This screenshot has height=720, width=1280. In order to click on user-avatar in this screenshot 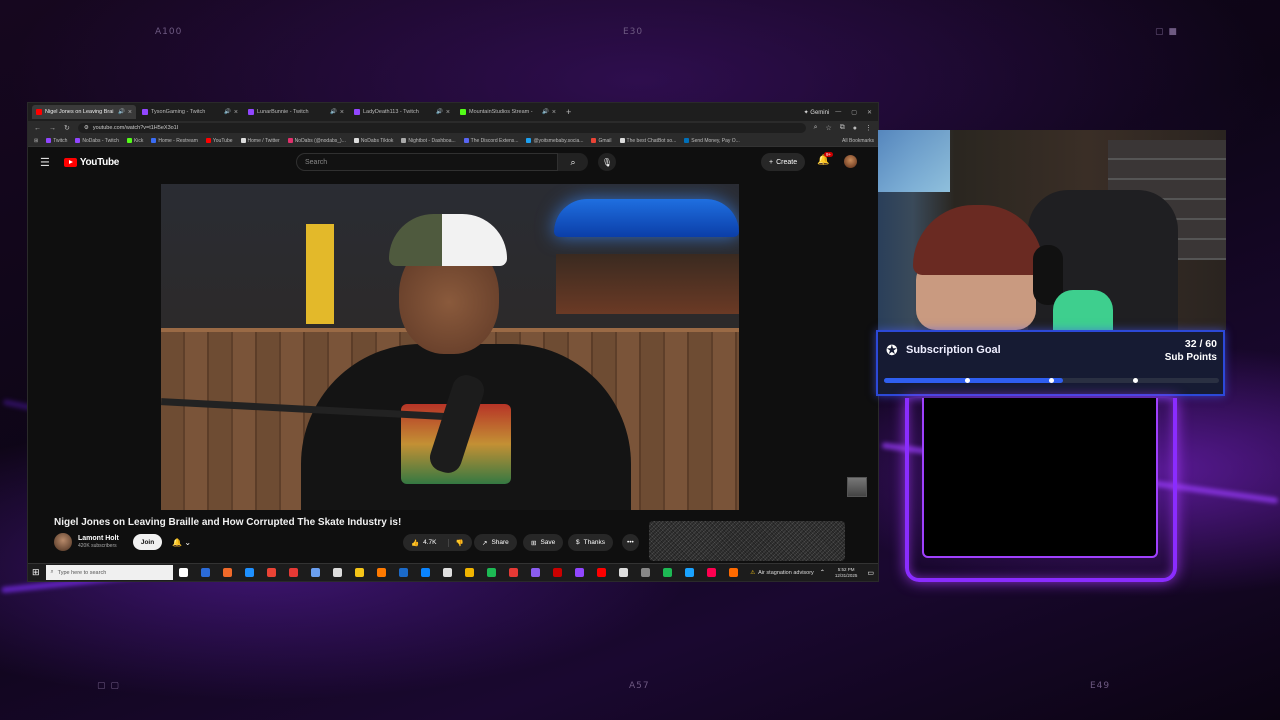, I will do `click(850, 161)`.